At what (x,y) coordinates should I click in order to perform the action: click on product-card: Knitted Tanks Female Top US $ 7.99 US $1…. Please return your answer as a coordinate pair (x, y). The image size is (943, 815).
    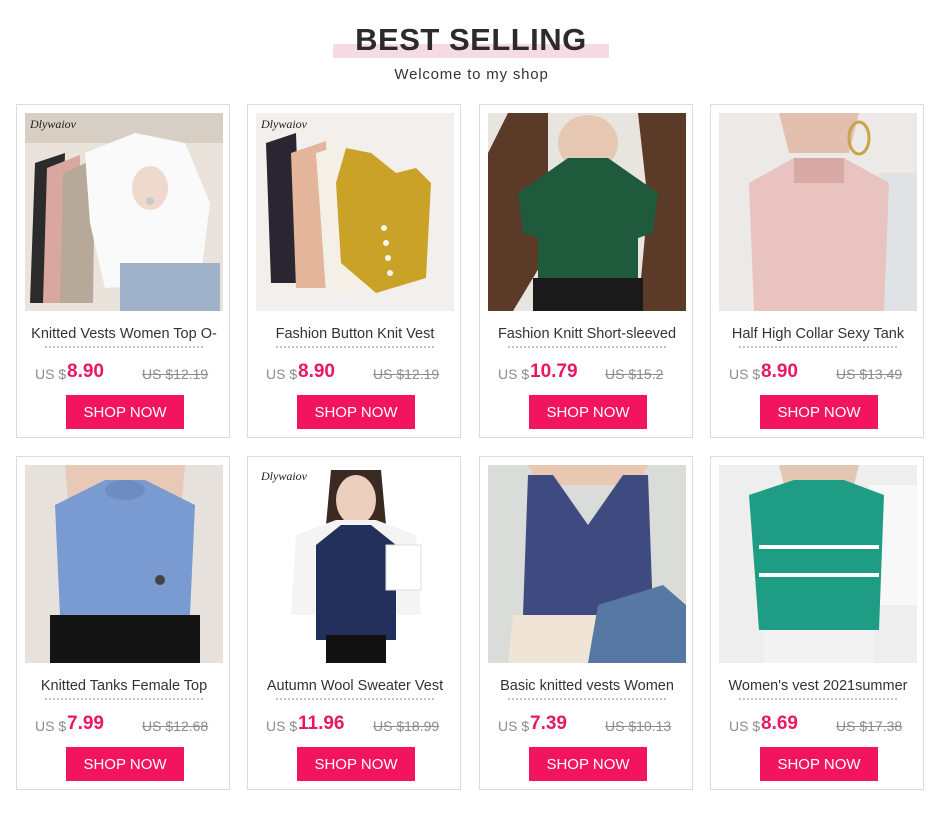
    Looking at the image, I should click on (123, 623).